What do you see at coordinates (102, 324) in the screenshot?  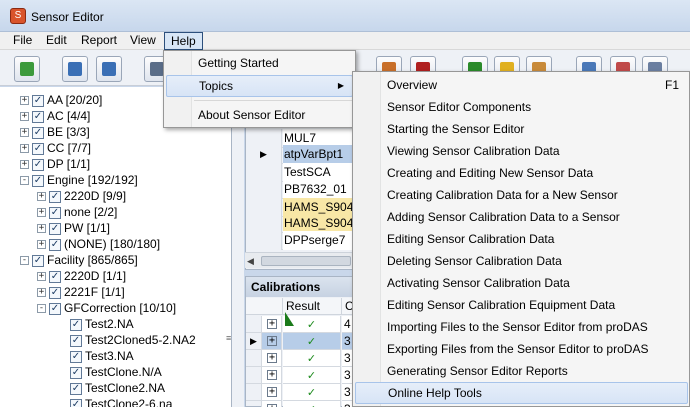 I see `tree-leaf: ✓ Test2.NA` at bounding box center [102, 324].